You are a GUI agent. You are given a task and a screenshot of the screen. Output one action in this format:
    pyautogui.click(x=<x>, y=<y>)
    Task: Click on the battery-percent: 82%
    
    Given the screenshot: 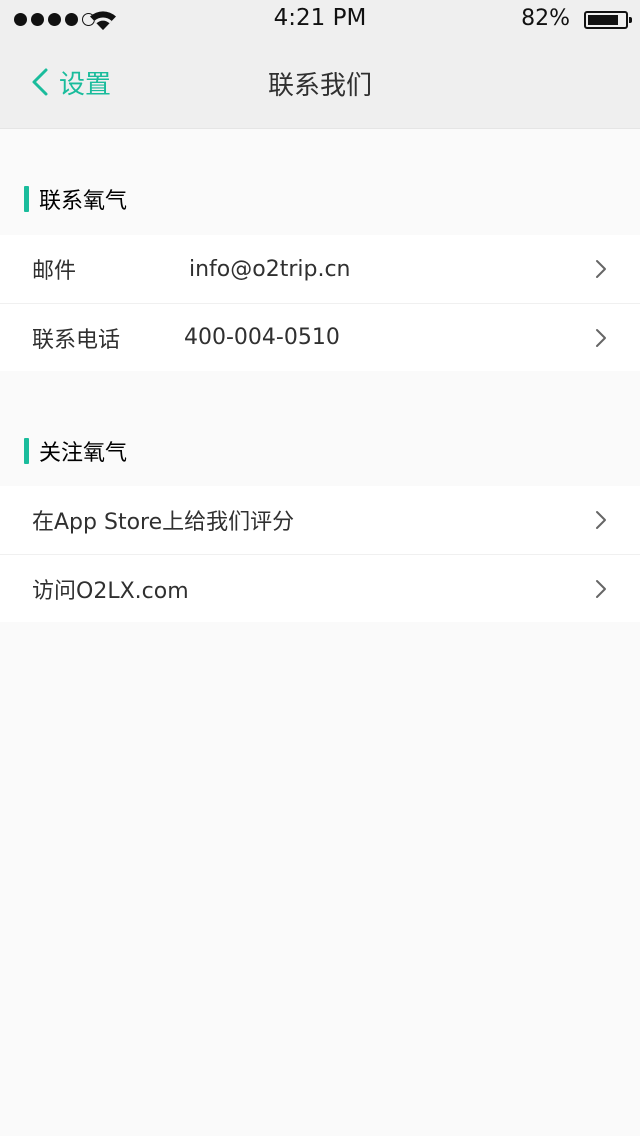 What is the action you would take?
    pyautogui.click(x=545, y=18)
    